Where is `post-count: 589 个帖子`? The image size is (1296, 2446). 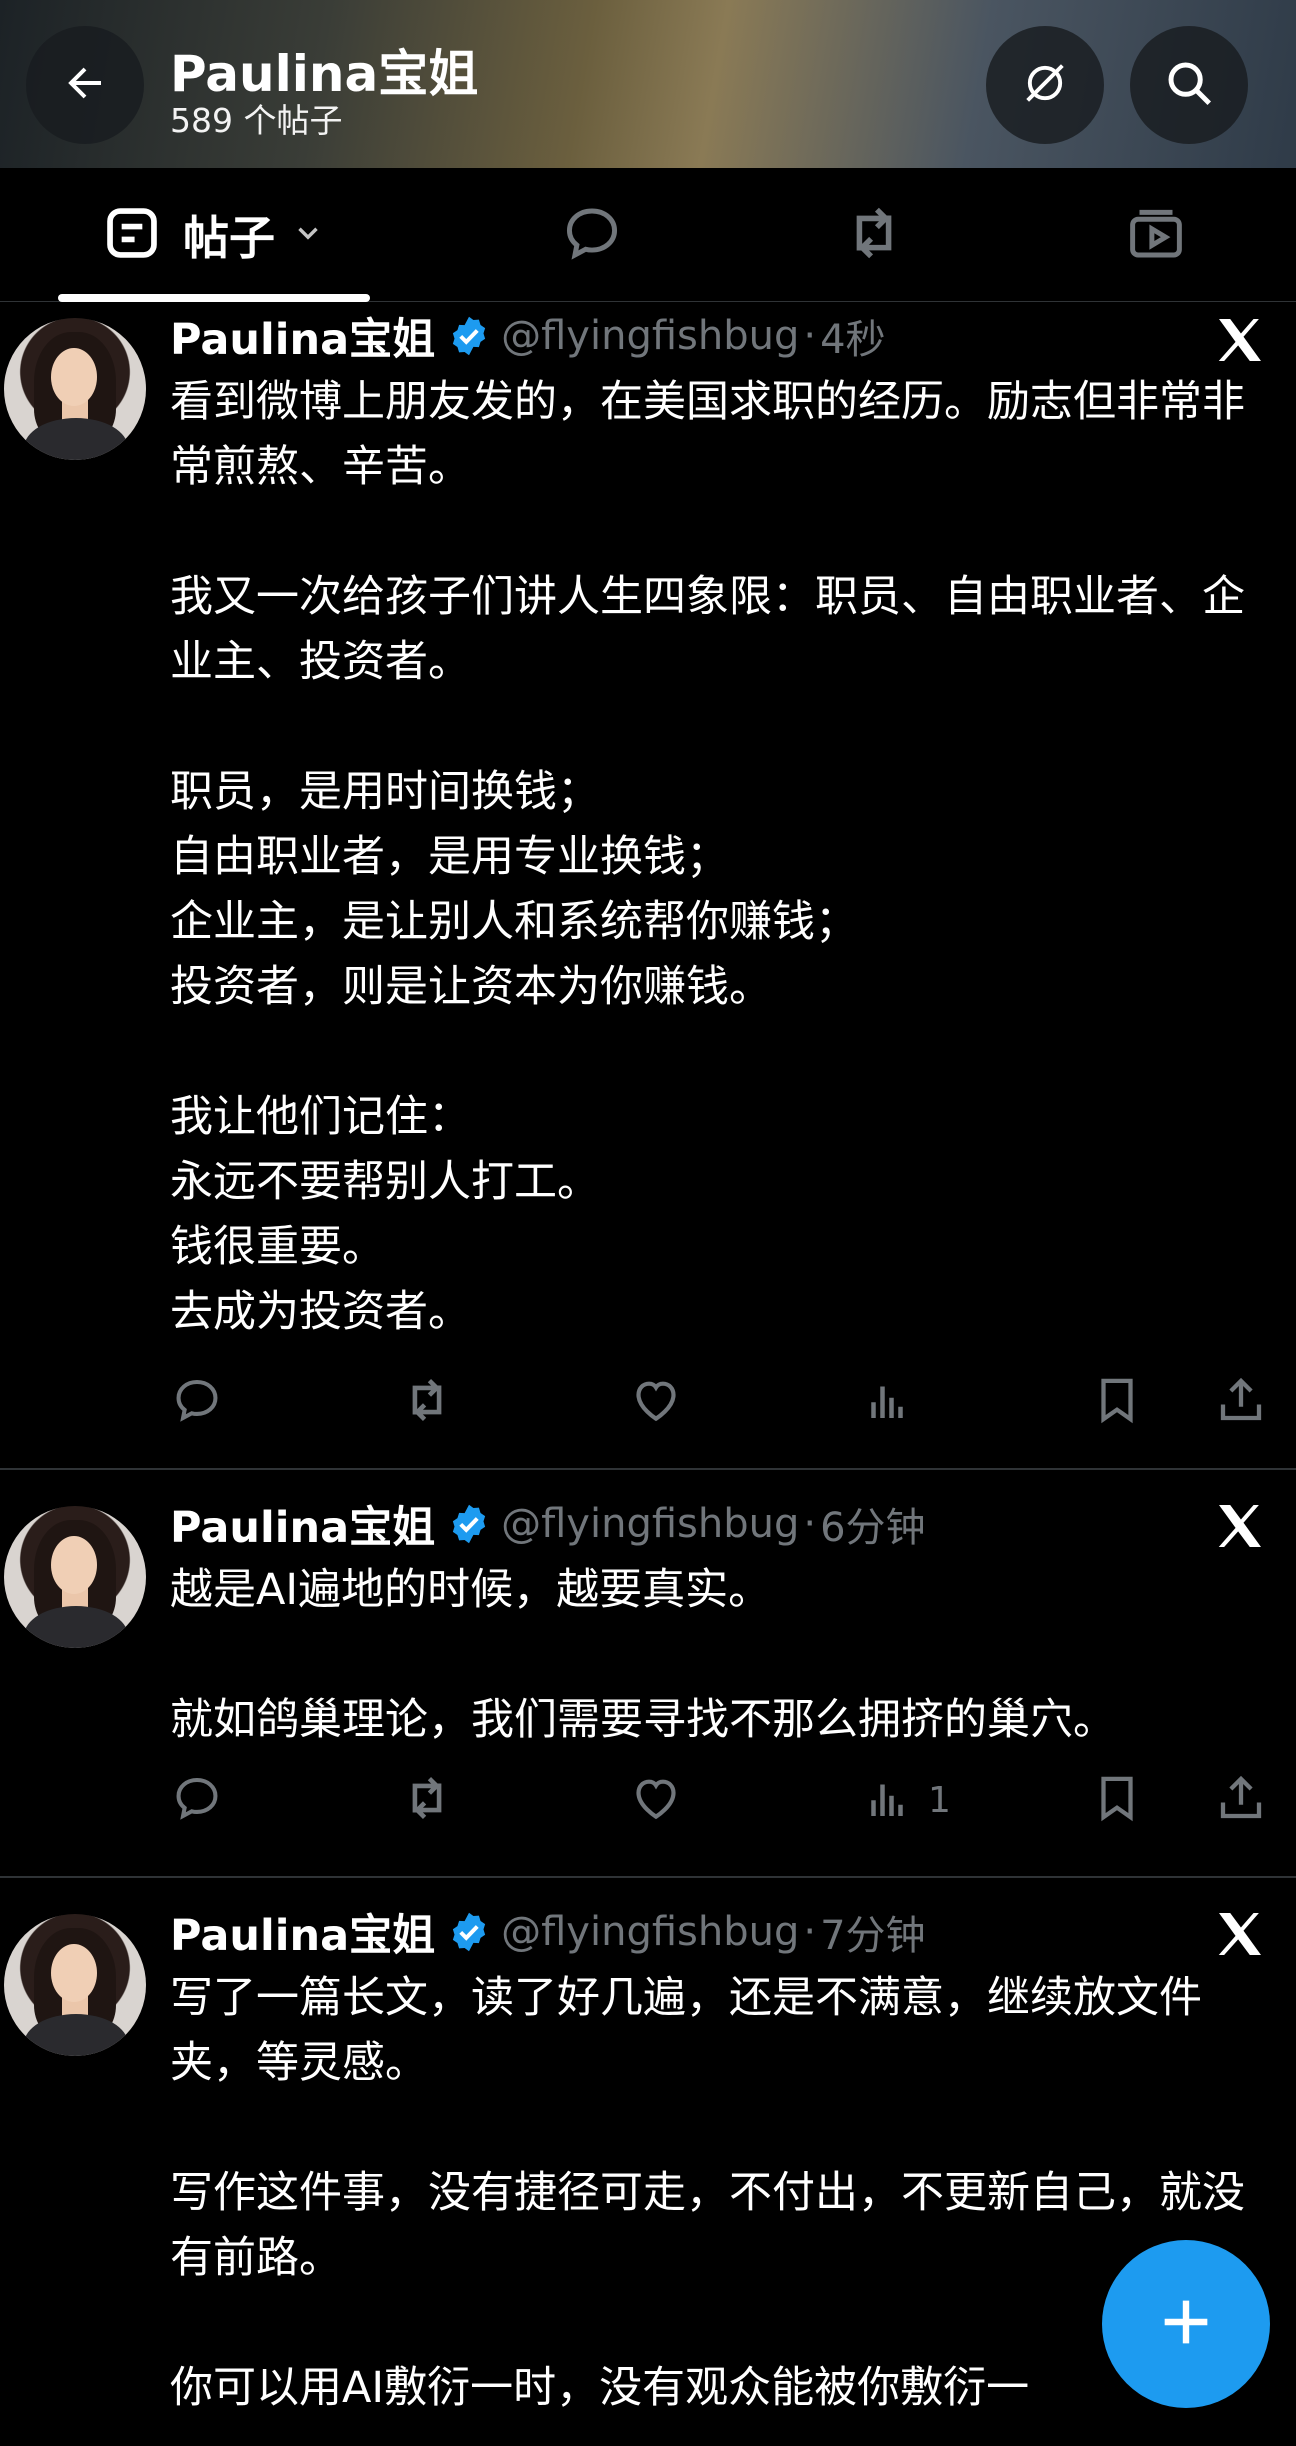 post-count: 589 个帖子 is located at coordinates (256, 120).